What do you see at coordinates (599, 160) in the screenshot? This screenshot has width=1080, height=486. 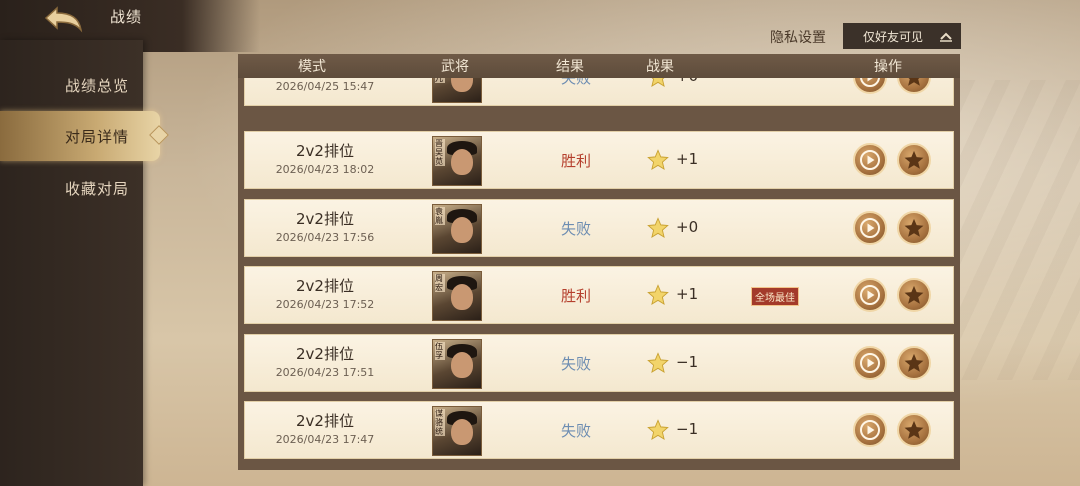 I see `table-row: 2v2排位 2026/04/23 18:02 晋吴苋 胜利 +1` at bounding box center [599, 160].